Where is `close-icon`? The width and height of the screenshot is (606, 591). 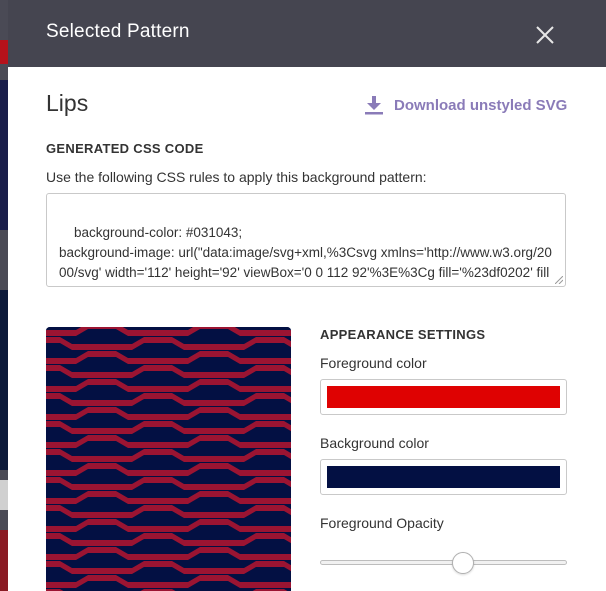 close-icon is located at coordinates (545, 35).